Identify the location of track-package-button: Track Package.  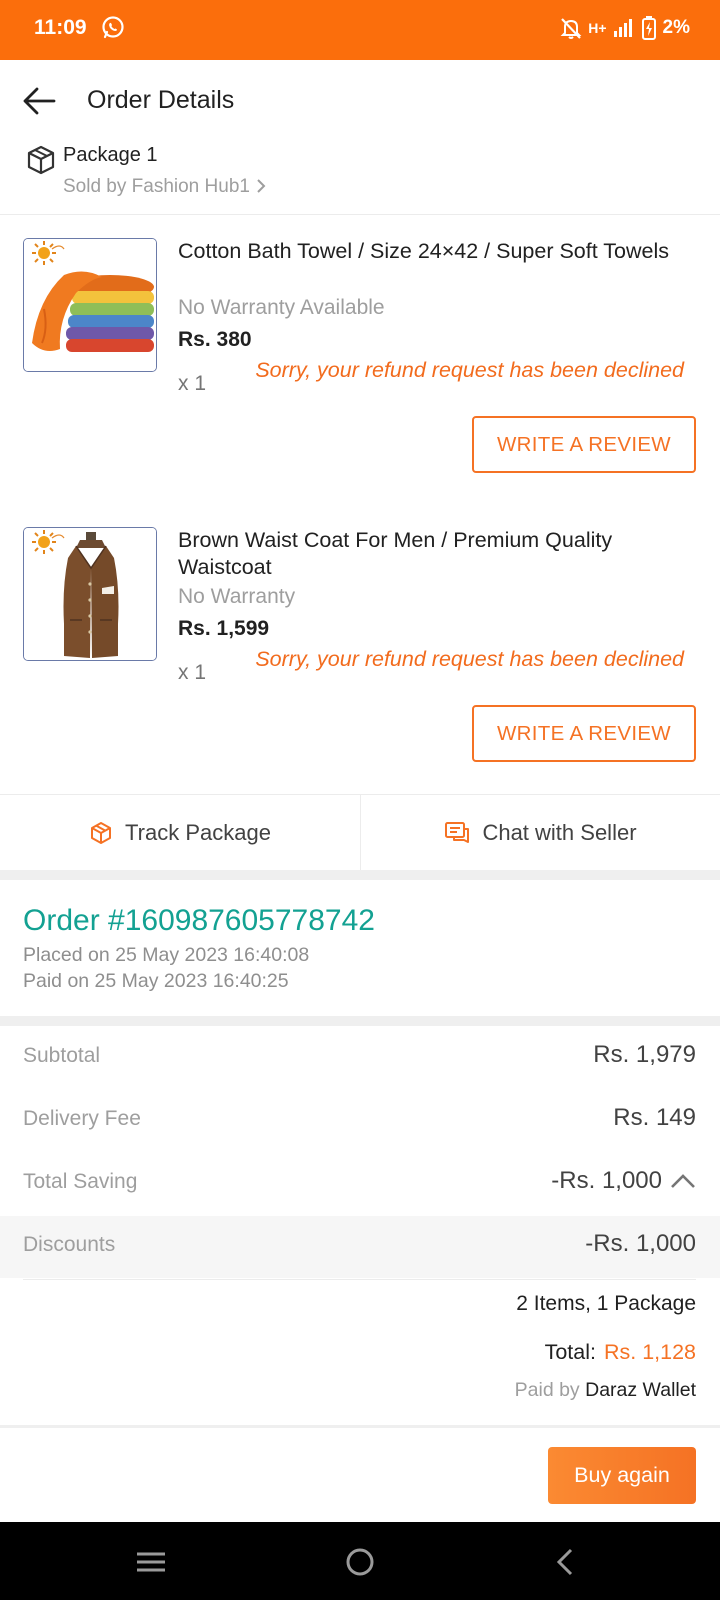
(180, 833).